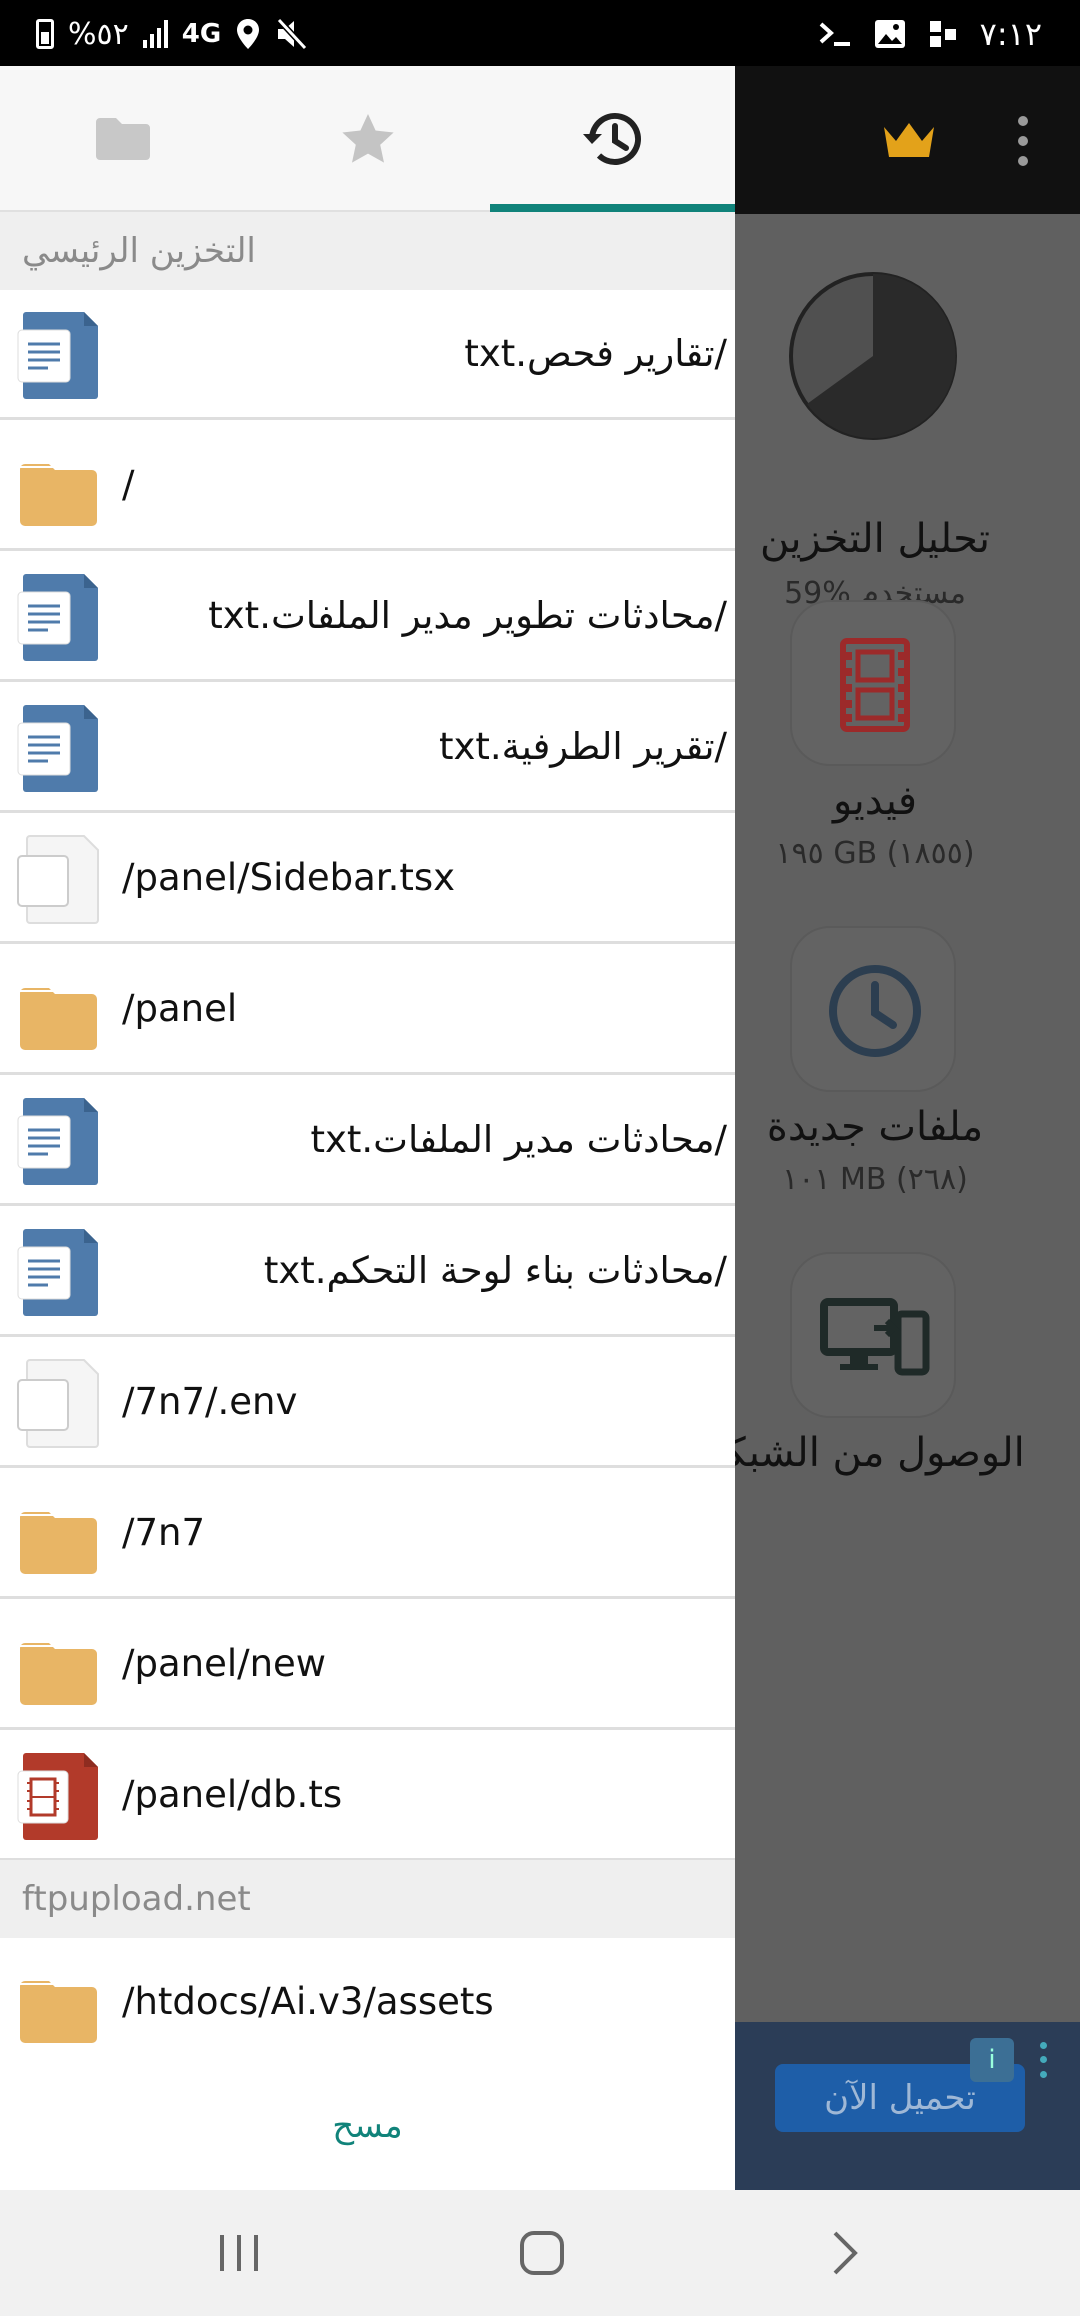  Describe the element at coordinates (58, 1796) in the screenshot. I see `video-file-icon` at that location.